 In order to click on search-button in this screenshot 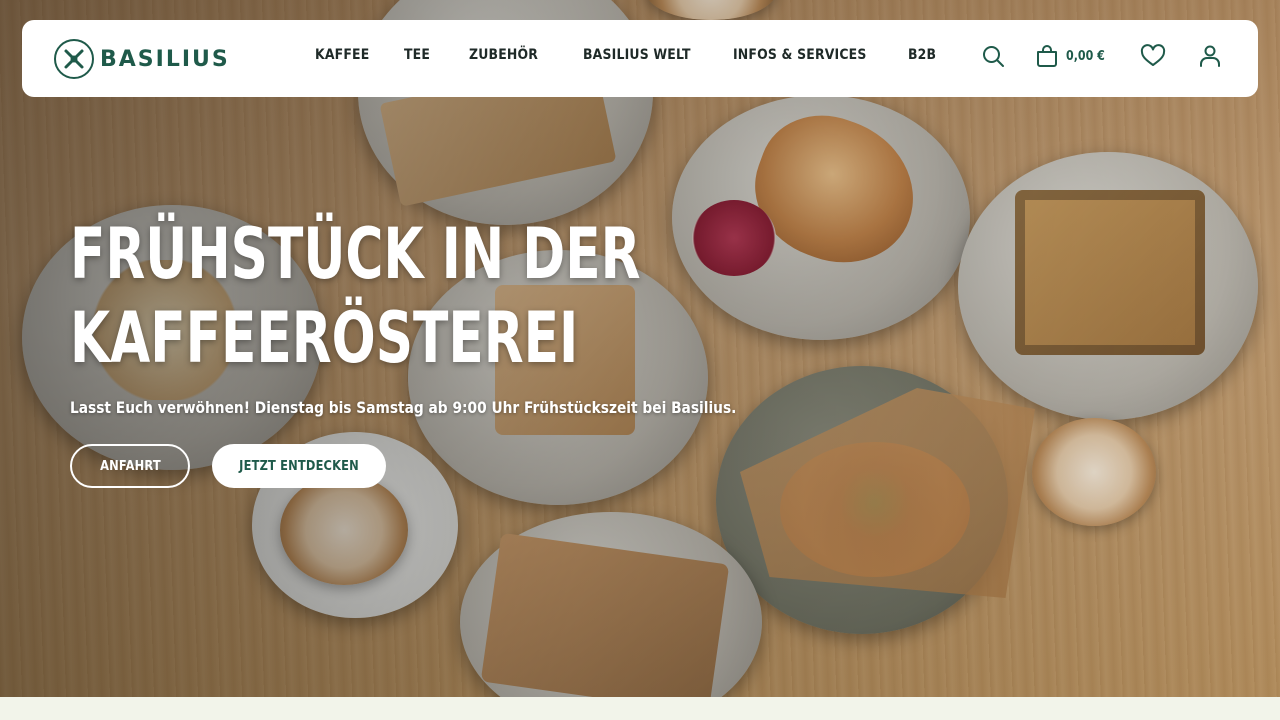, I will do `click(993, 56)`.